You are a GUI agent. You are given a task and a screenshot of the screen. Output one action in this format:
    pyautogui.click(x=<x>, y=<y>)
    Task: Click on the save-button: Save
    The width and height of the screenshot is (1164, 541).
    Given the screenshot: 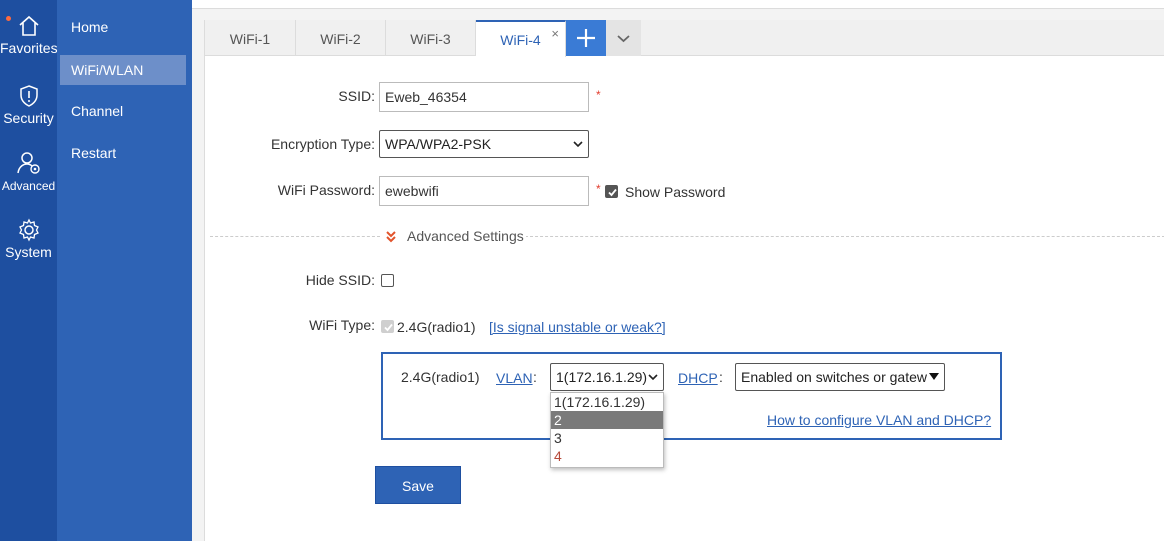 What is the action you would take?
    pyautogui.click(x=418, y=485)
    